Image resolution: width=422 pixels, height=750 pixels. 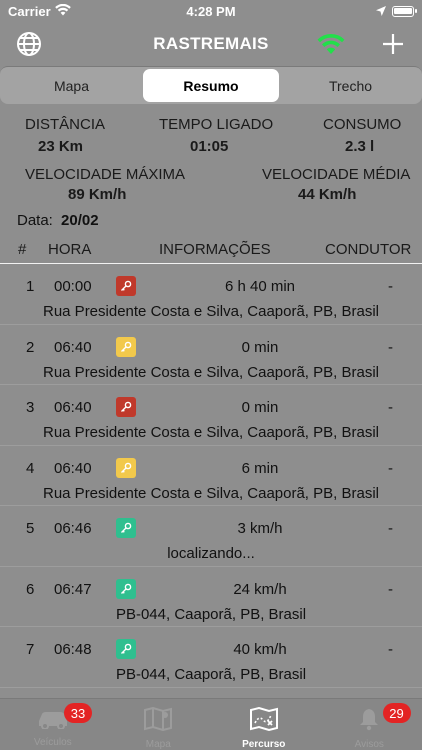 I want to click on route-map-icon, so click(x=264, y=721).